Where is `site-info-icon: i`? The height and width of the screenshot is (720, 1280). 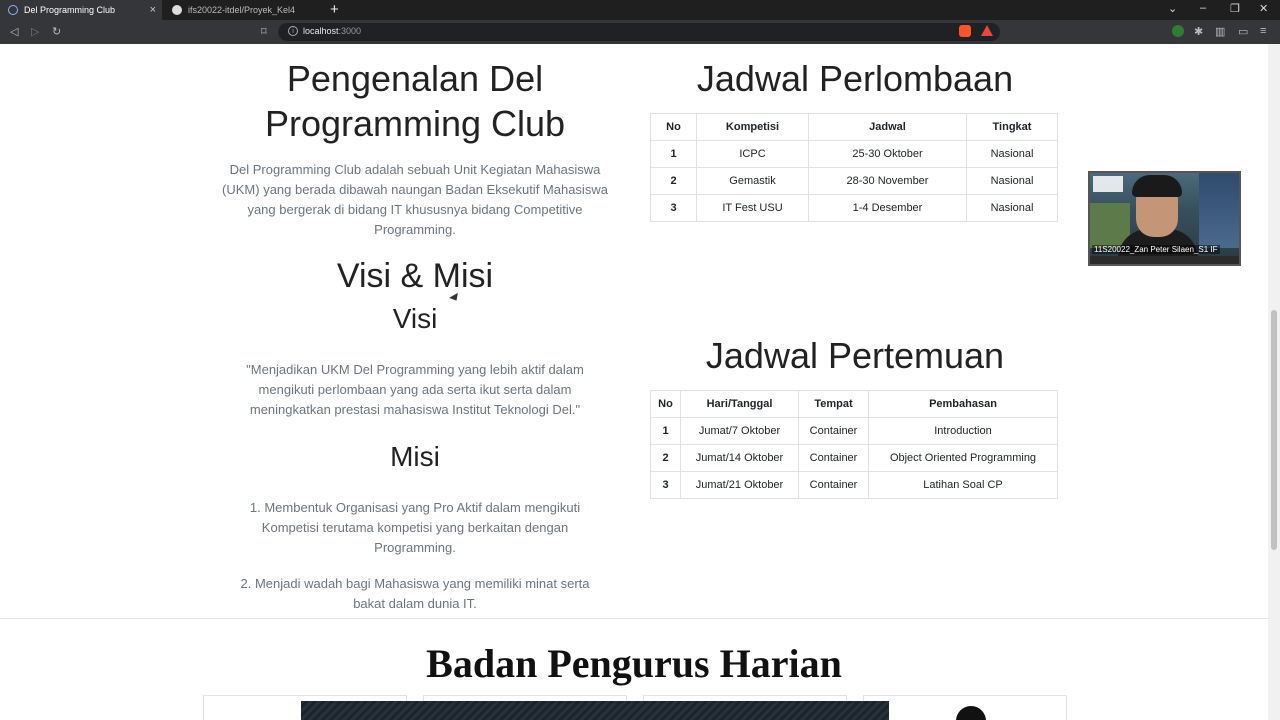
site-info-icon: i is located at coordinates (293, 31).